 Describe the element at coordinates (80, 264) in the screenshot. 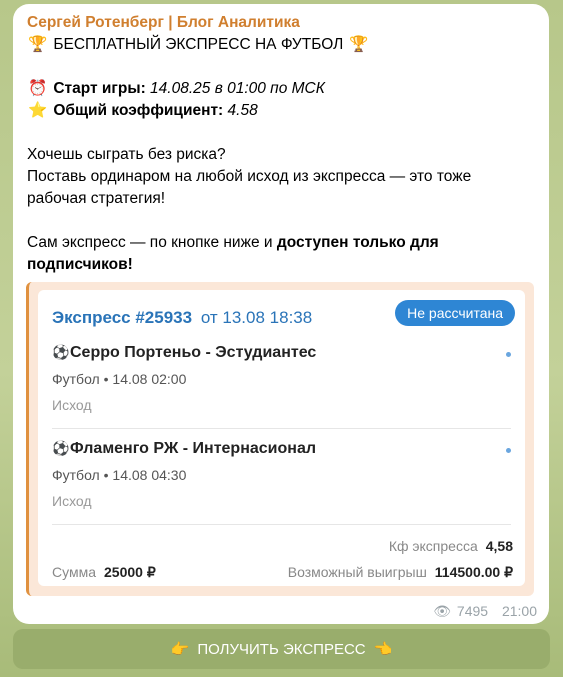

I see `line5-bold: подписчиков!` at that location.